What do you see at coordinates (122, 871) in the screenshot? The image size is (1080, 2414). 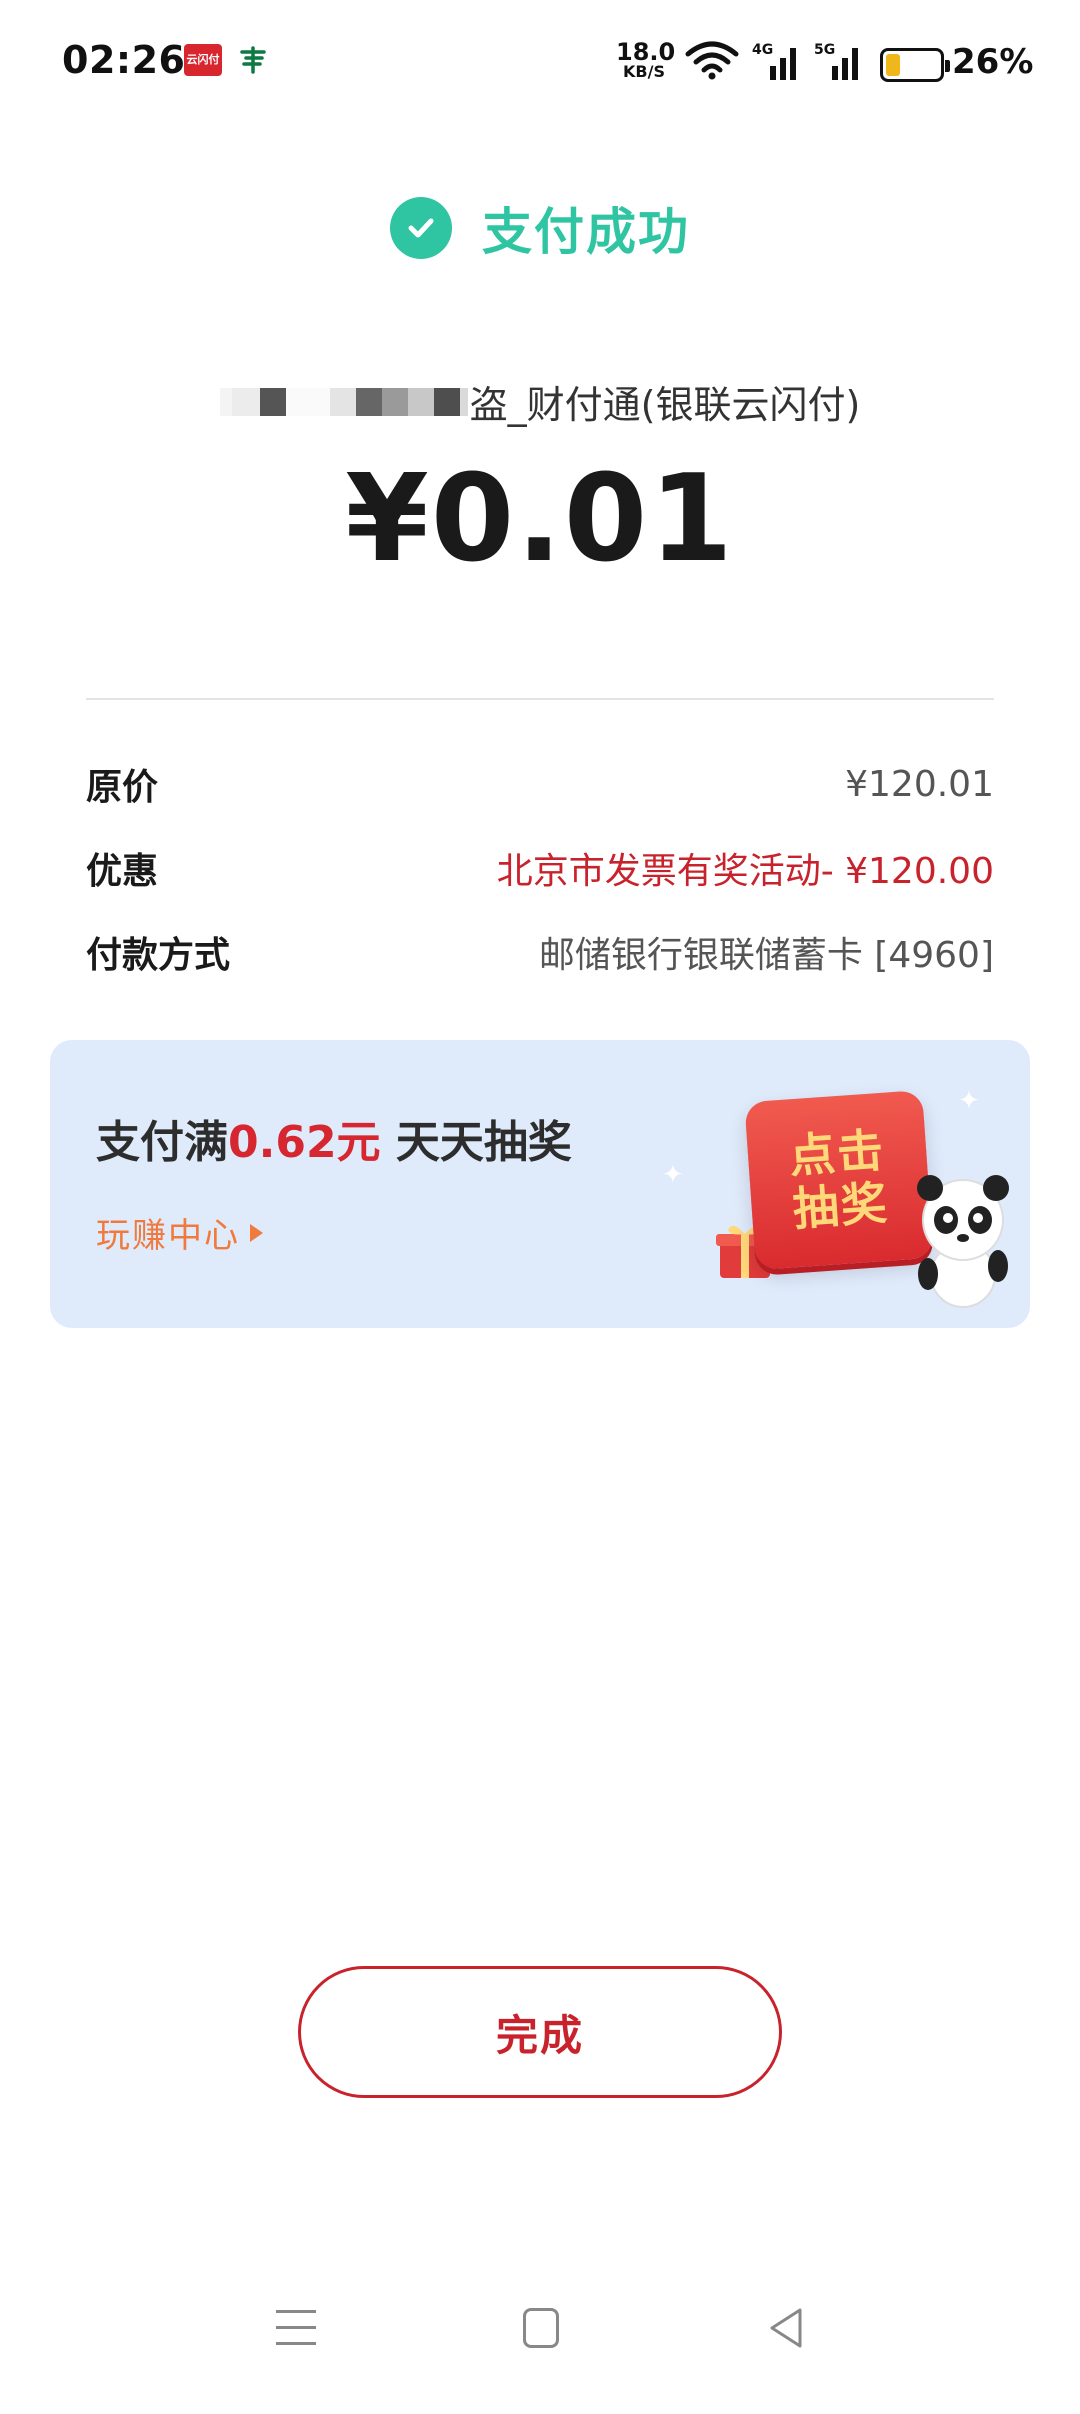 I see `detail-label: 优惠` at bounding box center [122, 871].